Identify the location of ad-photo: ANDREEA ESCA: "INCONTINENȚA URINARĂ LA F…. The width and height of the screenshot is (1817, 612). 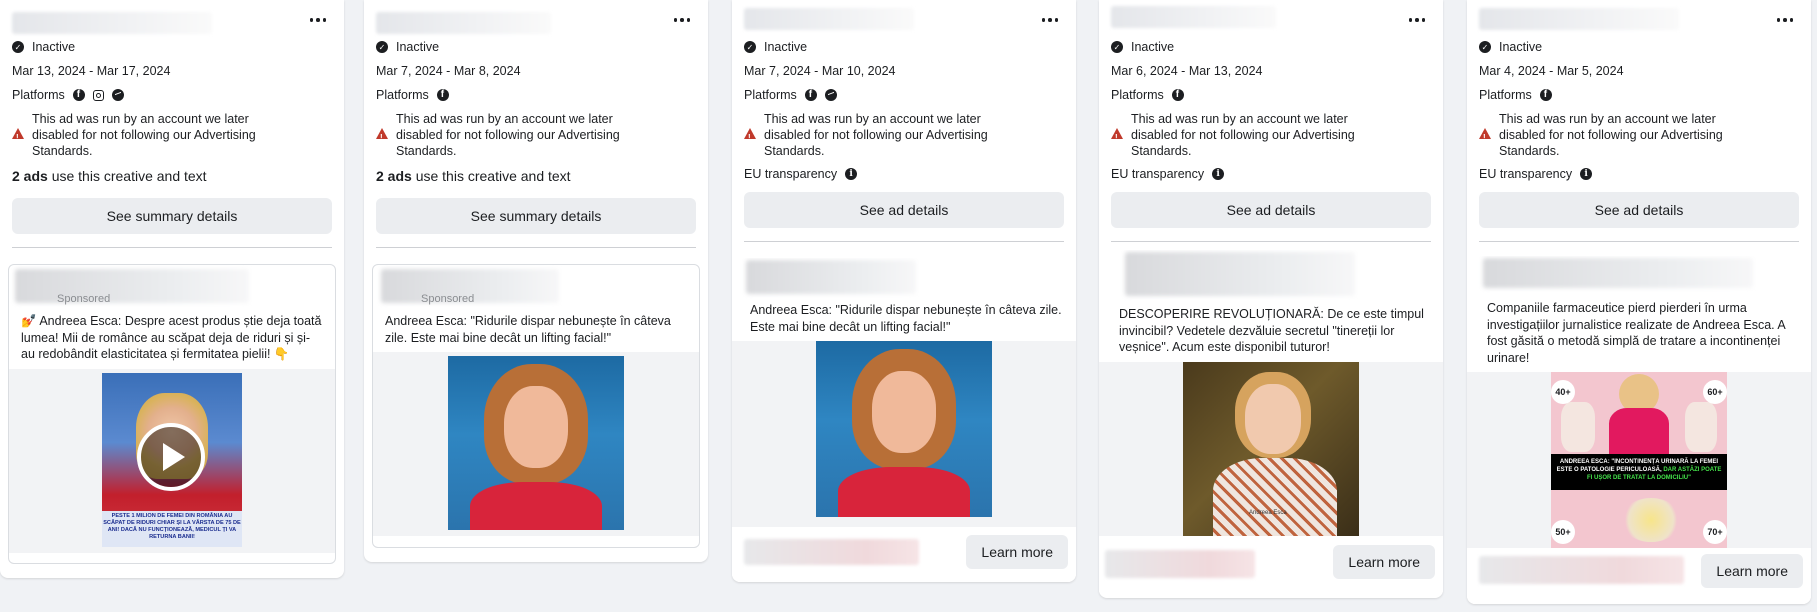
(1639, 460).